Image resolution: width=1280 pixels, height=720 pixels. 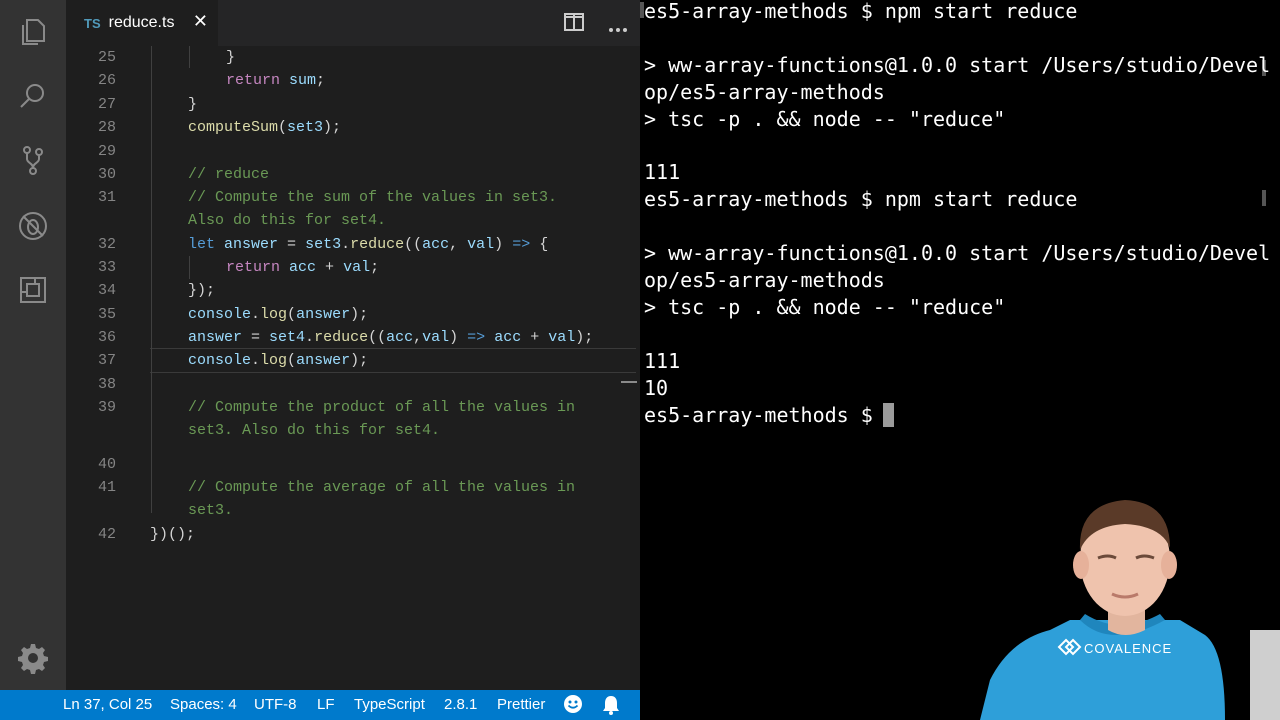 I want to click on prettier-status: Prettier, so click(x=521, y=705).